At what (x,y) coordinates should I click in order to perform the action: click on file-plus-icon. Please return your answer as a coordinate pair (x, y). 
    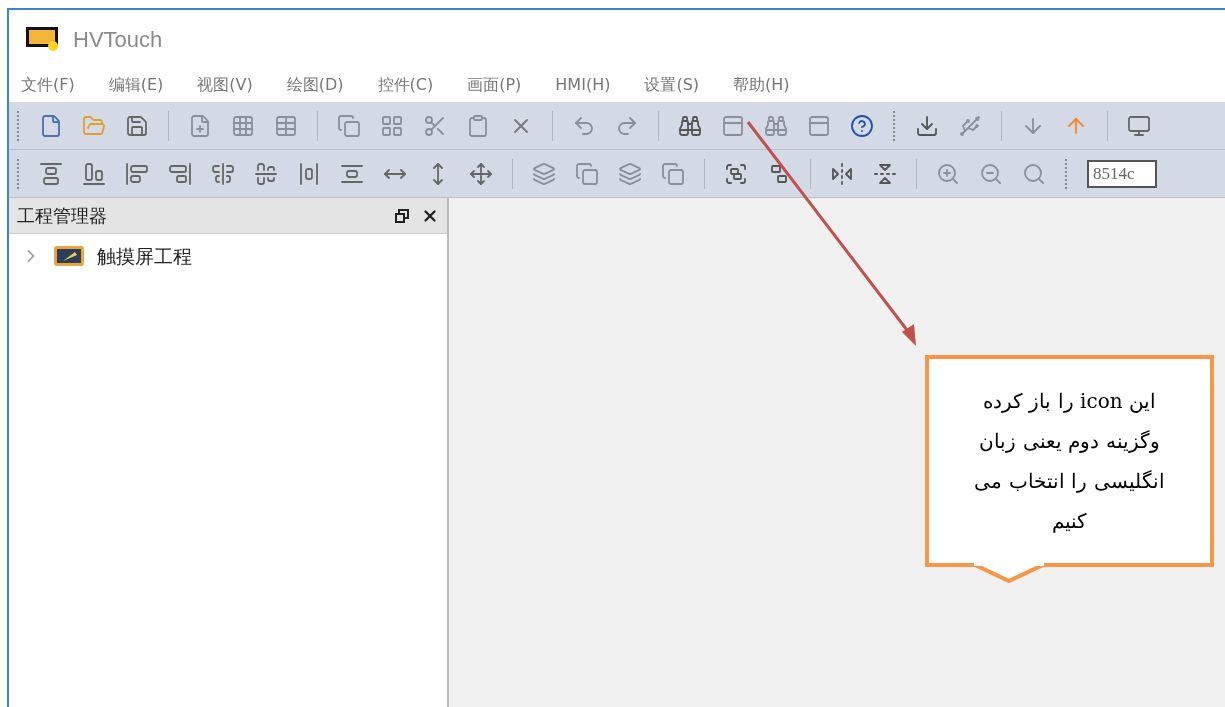
    Looking at the image, I should click on (200, 125).